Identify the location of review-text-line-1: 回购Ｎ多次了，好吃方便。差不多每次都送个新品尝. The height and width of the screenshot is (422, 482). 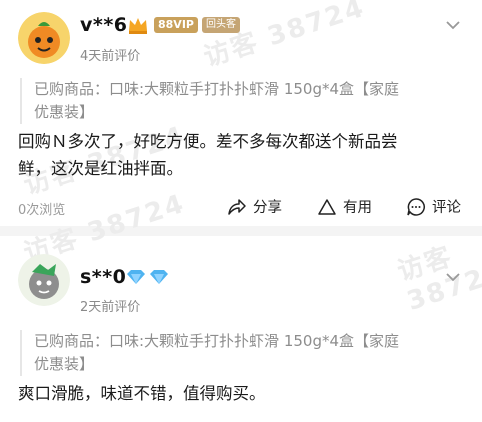
(208, 141).